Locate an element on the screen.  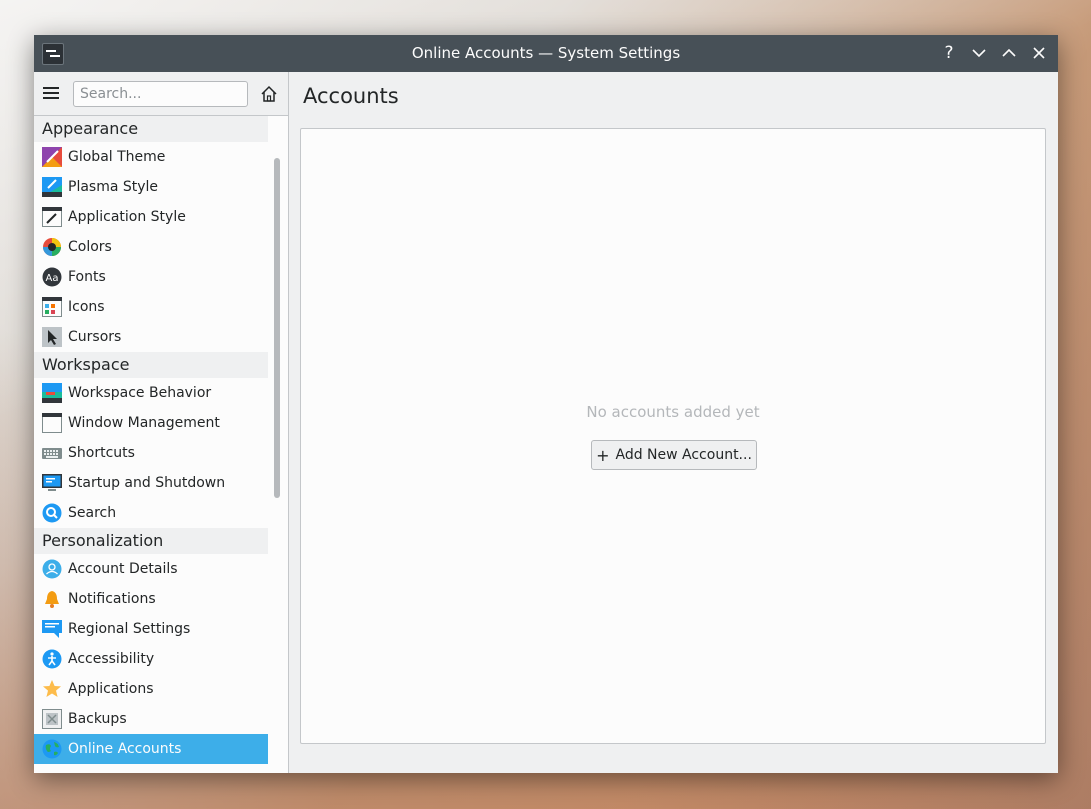
sidebar-scrollbar is located at coordinates (277, 328).